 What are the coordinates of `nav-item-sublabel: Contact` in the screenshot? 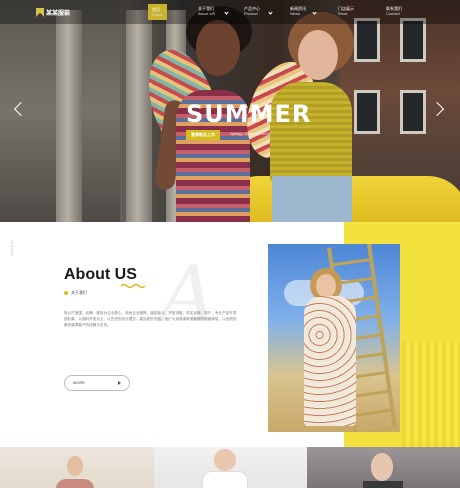 It's located at (393, 13).